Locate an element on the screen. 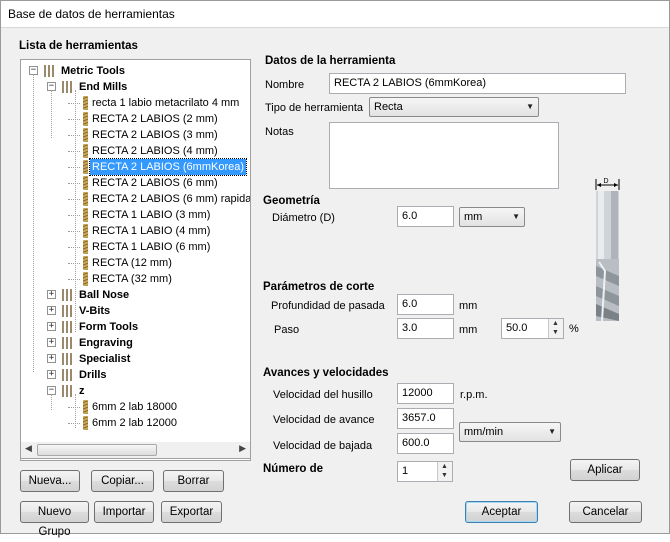  name-label: Nombre is located at coordinates (285, 85).